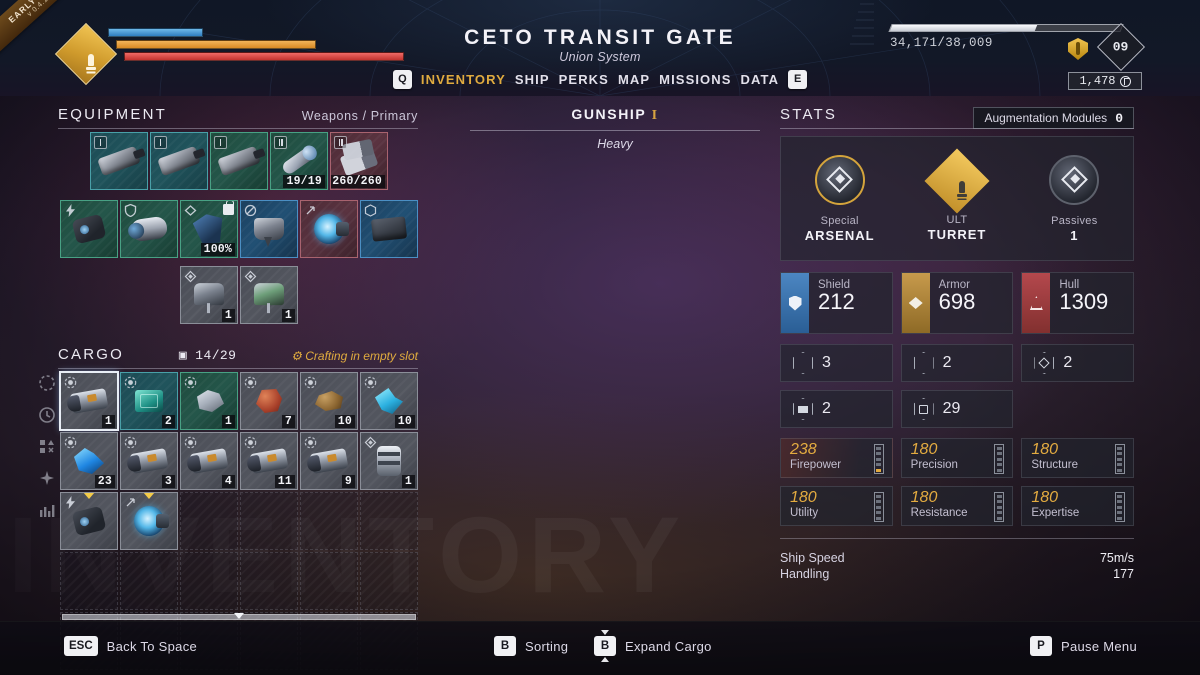 This screenshot has width=1200, height=675. What do you see at coordinates (209, 229) in the screenshot?
I see `armor-plating: 100%` at bounding box center [209, 229].